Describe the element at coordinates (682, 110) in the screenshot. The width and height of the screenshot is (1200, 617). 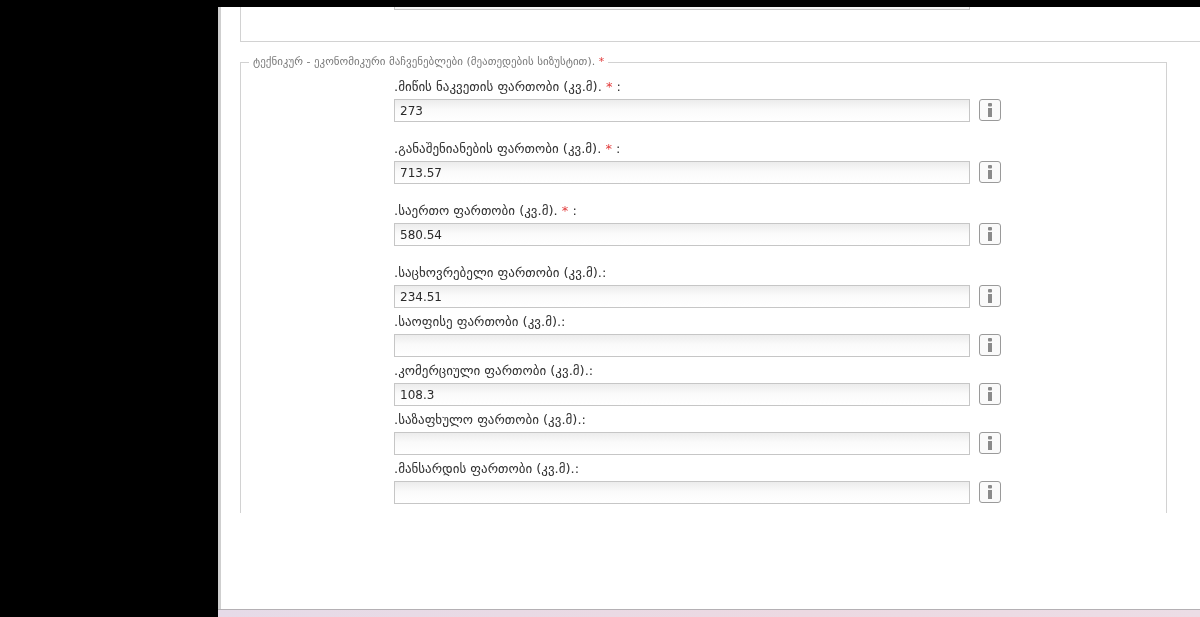
I see `input-field: 273` at that location.